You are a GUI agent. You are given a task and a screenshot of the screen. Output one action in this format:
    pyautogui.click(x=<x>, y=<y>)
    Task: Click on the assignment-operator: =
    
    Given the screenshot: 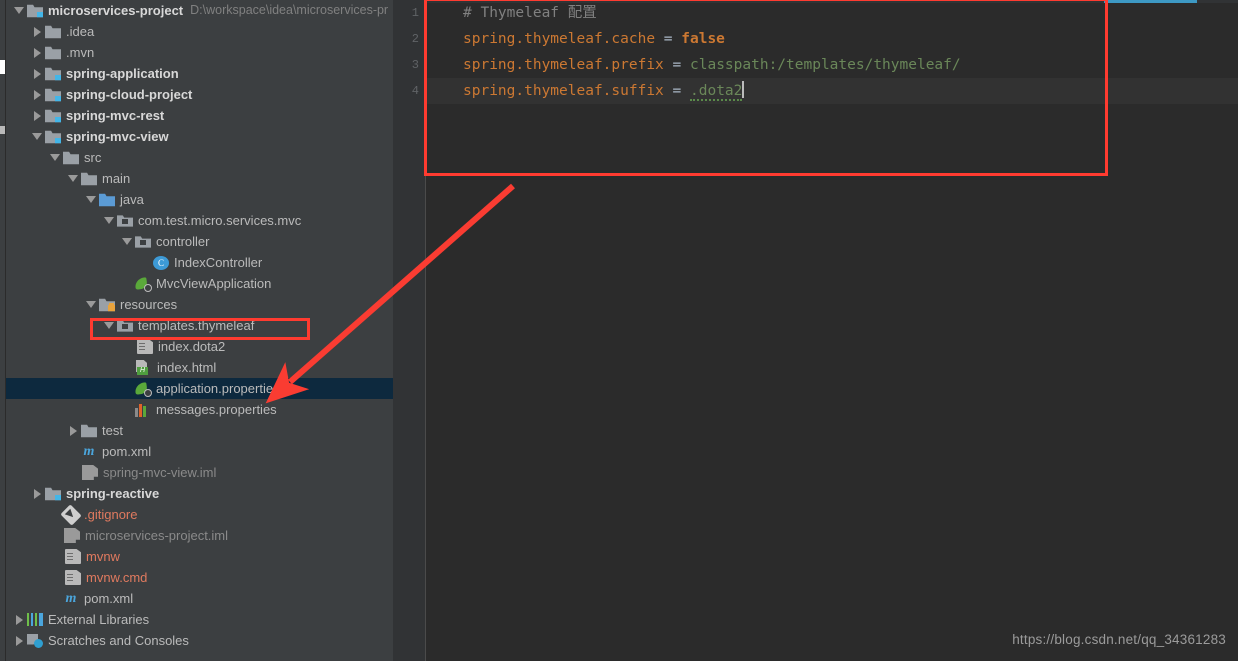 What is the action you would take?
    pyautogui.click(x=676, y=91)
    